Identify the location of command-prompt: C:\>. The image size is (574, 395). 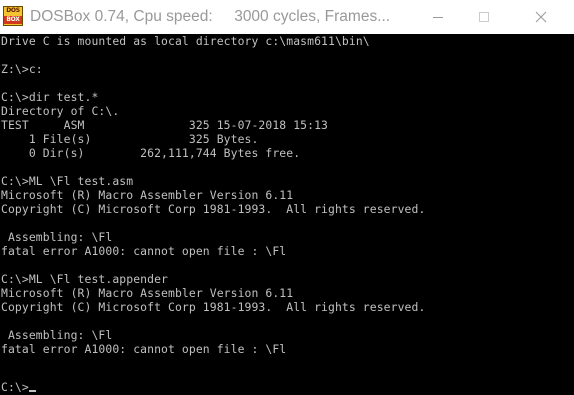
(15, 387).